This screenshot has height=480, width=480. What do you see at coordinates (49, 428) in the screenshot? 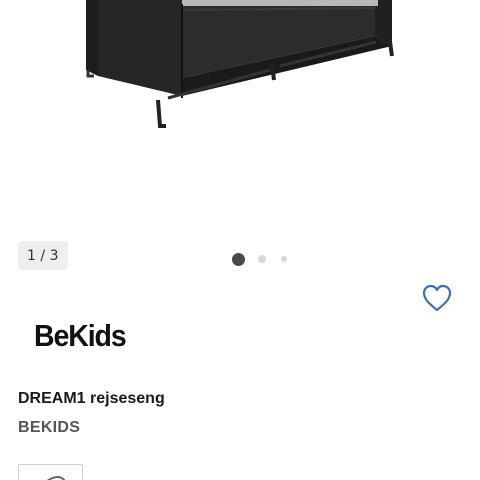
I see `brand-name: BEKIDS` at bounding box center [49, 428].